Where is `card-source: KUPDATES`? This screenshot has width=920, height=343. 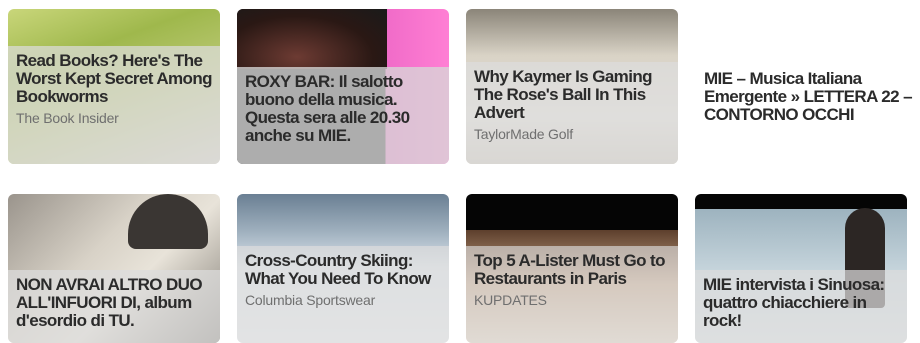
card-source: KUPDATES is located at coordinates (510, 300).